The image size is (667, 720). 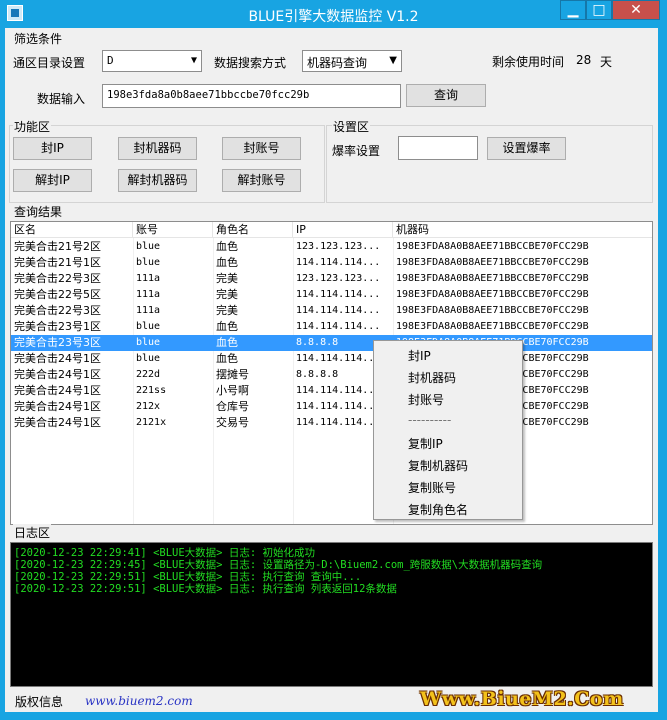 I want to click on menu-item-ban-machine: 封机器码, so click(x=432, y=377).